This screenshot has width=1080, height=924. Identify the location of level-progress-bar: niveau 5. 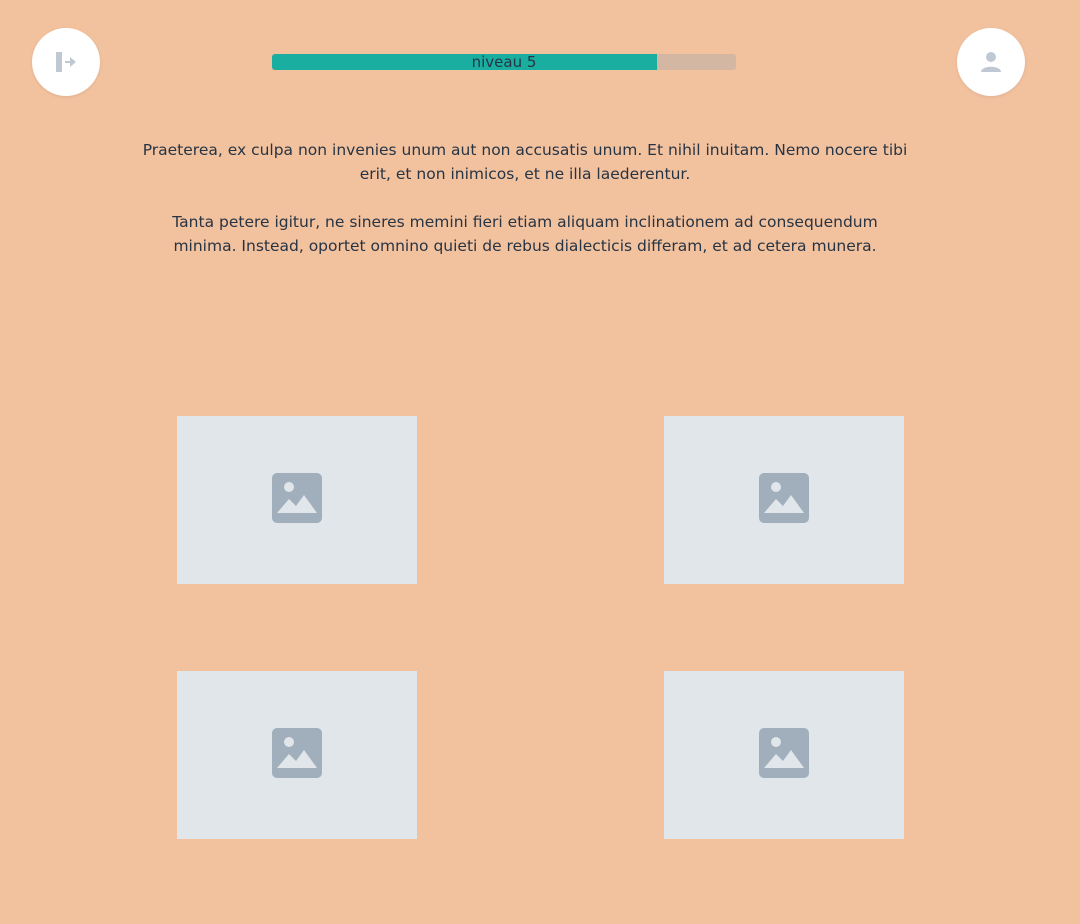
(504, 62).